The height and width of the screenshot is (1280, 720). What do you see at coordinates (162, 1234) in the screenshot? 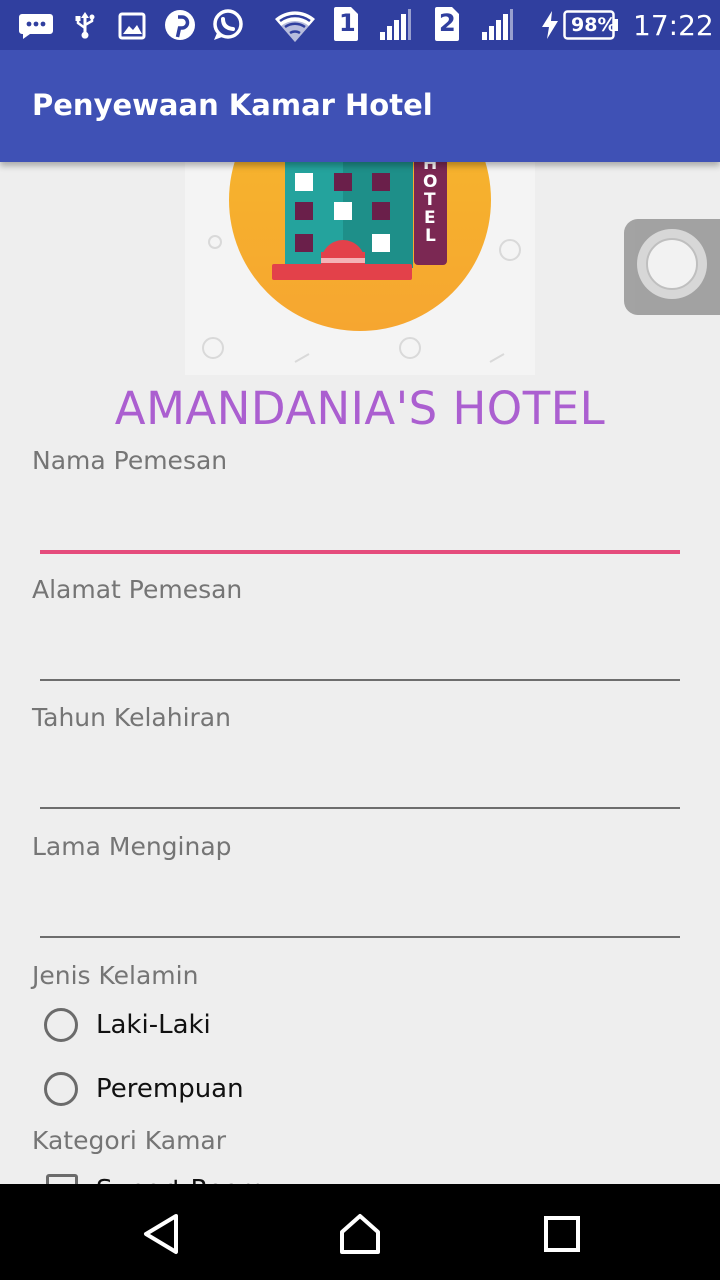
I see `back-icon` at bounding box center [162, 1234].